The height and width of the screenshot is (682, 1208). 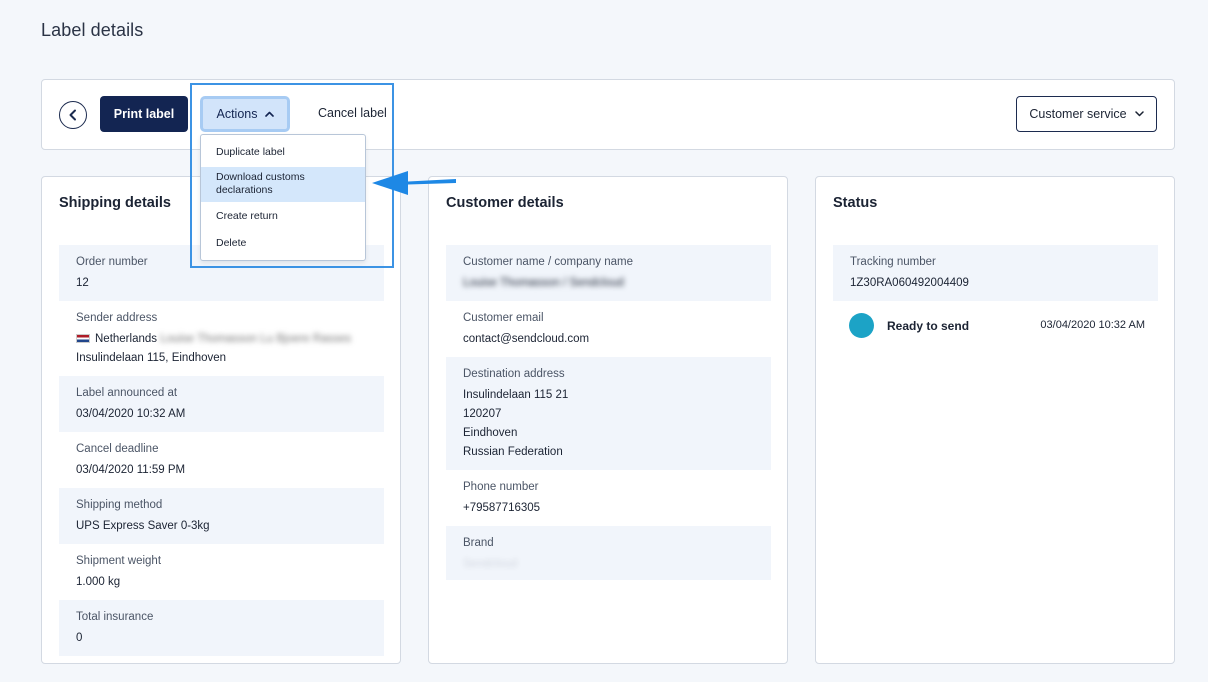 What do you see at coordinates (283, 152) in the screenshot?
I see `menu-item-duplicate-label: Duplicate label` at bounding box center [283, 152].